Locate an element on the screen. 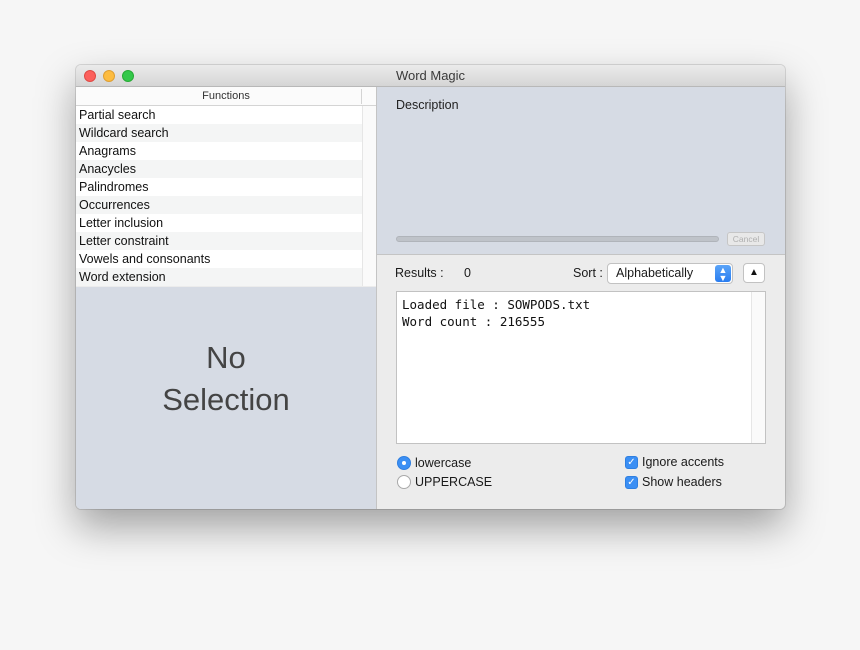  minimize-window-button is located at coordinates (109, 76).